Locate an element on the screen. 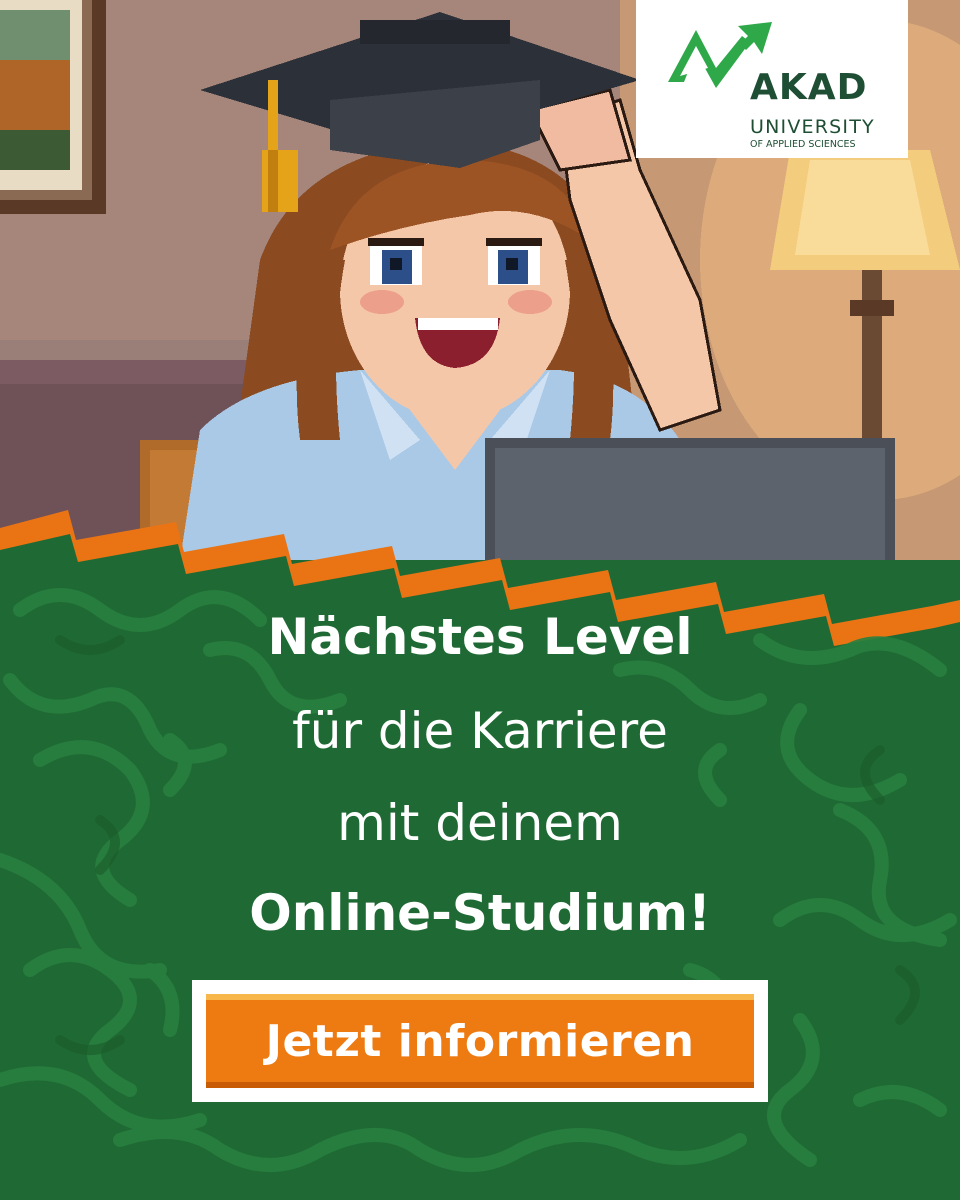 Image resolution: width=960 pixels, height=1200 pixels. akad-logo: AKAD UNIVERSITY OF APPLIED SCIENCES is located at coordinates (772, 79).